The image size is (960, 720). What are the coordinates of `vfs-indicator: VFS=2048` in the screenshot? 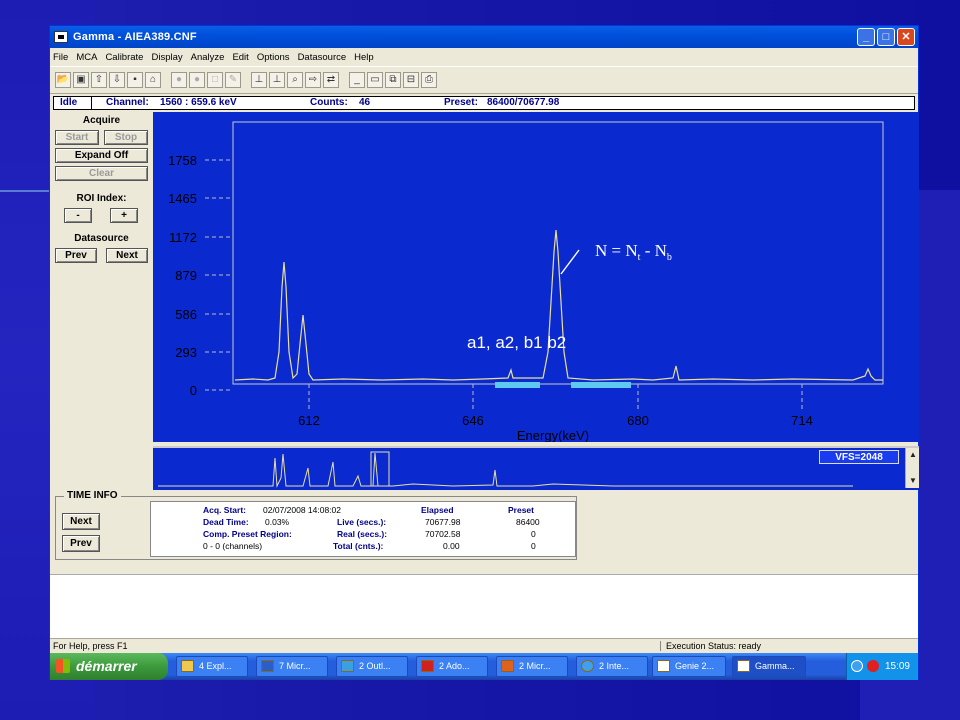 It's located at (859, 457).